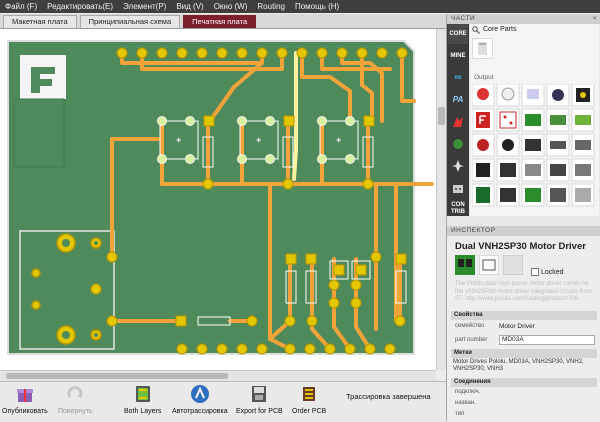 This screenshot has height=422, width=600. What do you see at coordinates (524, 382) in the screenshot?
I see `connections-header: Соединения` at bounding box center [524, 382].